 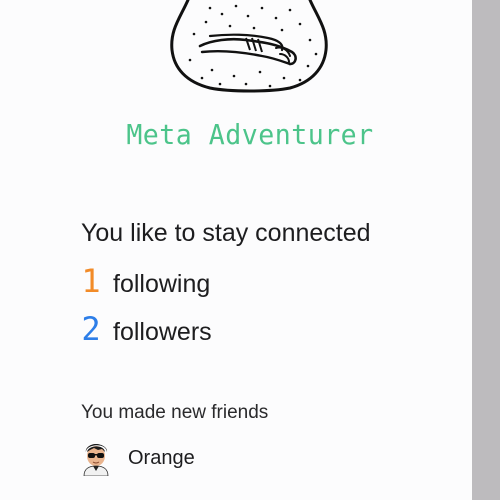 What do you see at coordinates (96, 460) in the screenshot?
I see `avatar` at bounding box center [96, 460].